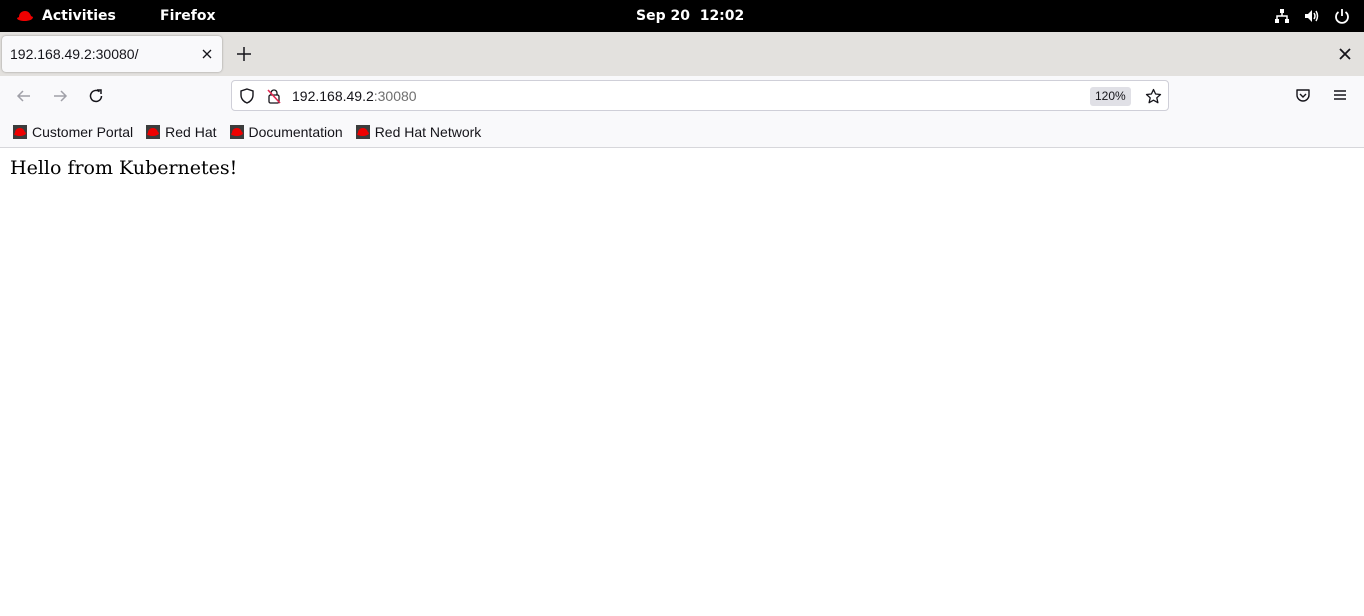  Describe the element at coordinates (60, 96) in the screenshot. I see `forward-arrow-icon` at that location.